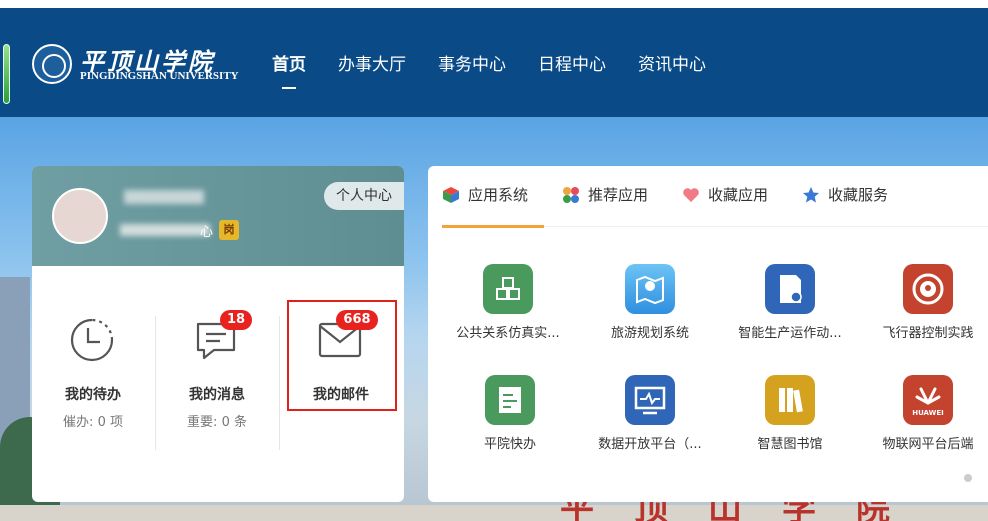 Image resolution: width=988 pixels, height=521 pixels. I want to click on user-name-blurred, so click(164, 197).